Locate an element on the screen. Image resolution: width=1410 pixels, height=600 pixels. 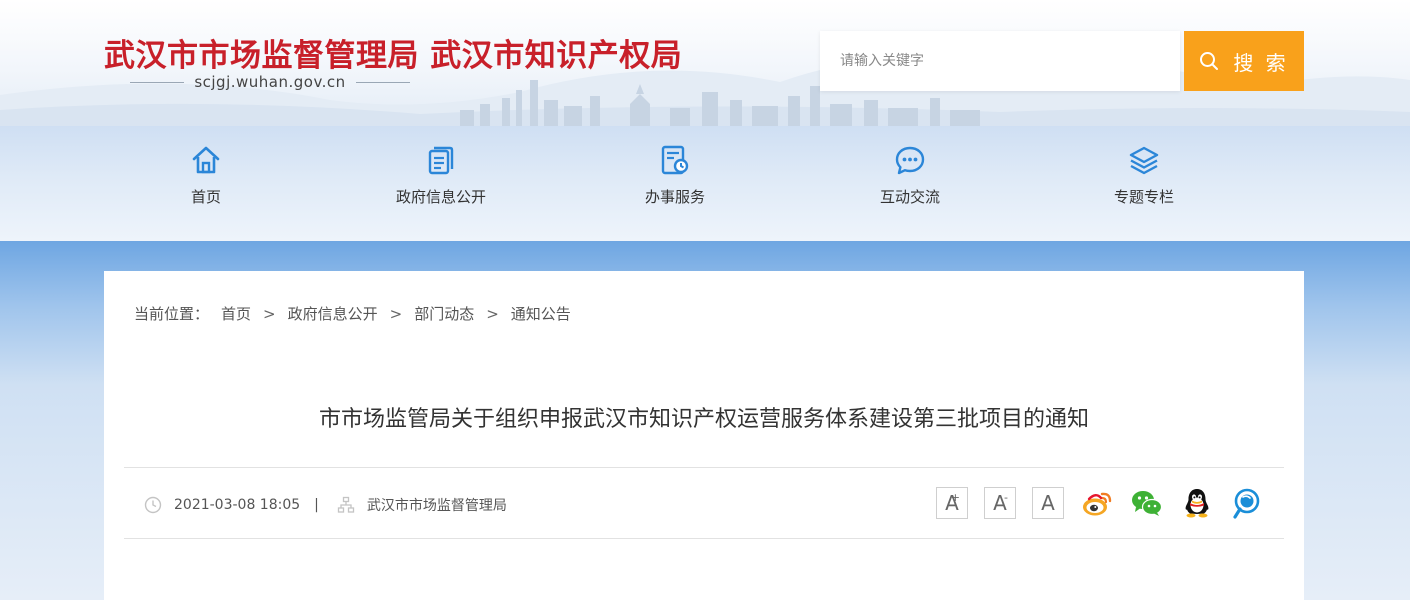
article-date: 2021-03-08 18:05 is located at coordinates (237, 505).